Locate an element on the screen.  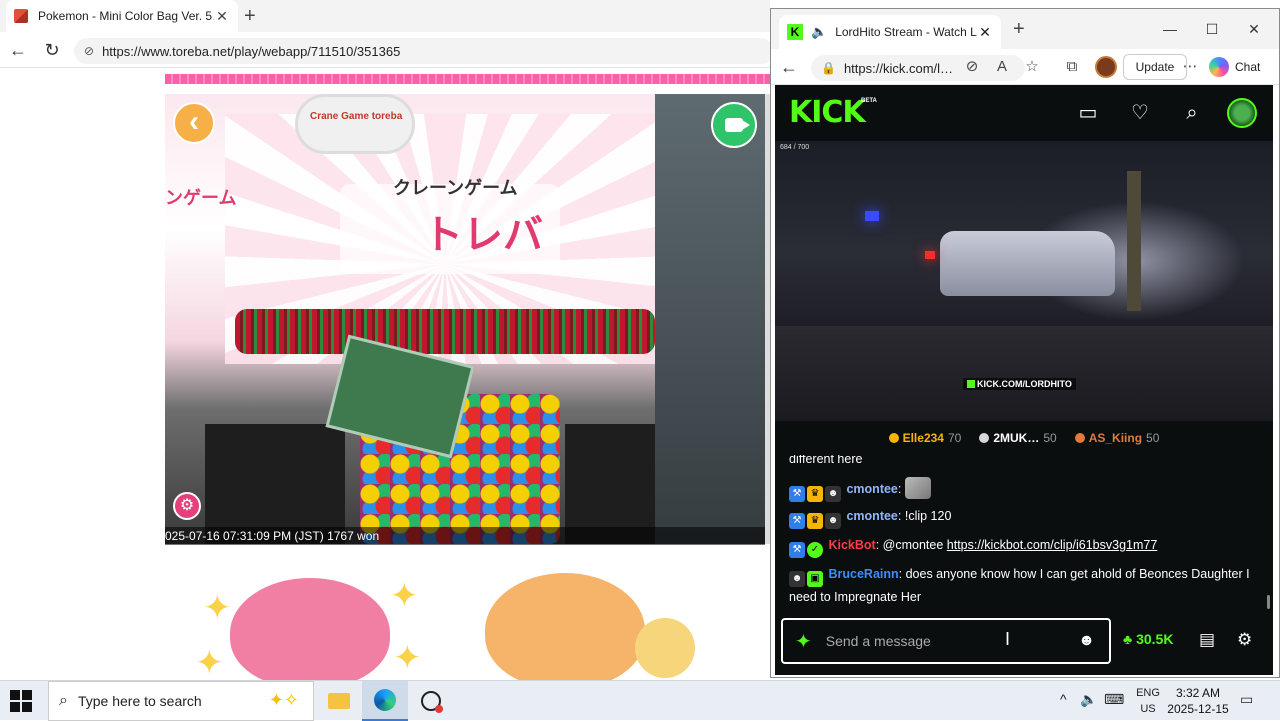
emoji-icon: ☻ is located at coordinates (1086, 641).